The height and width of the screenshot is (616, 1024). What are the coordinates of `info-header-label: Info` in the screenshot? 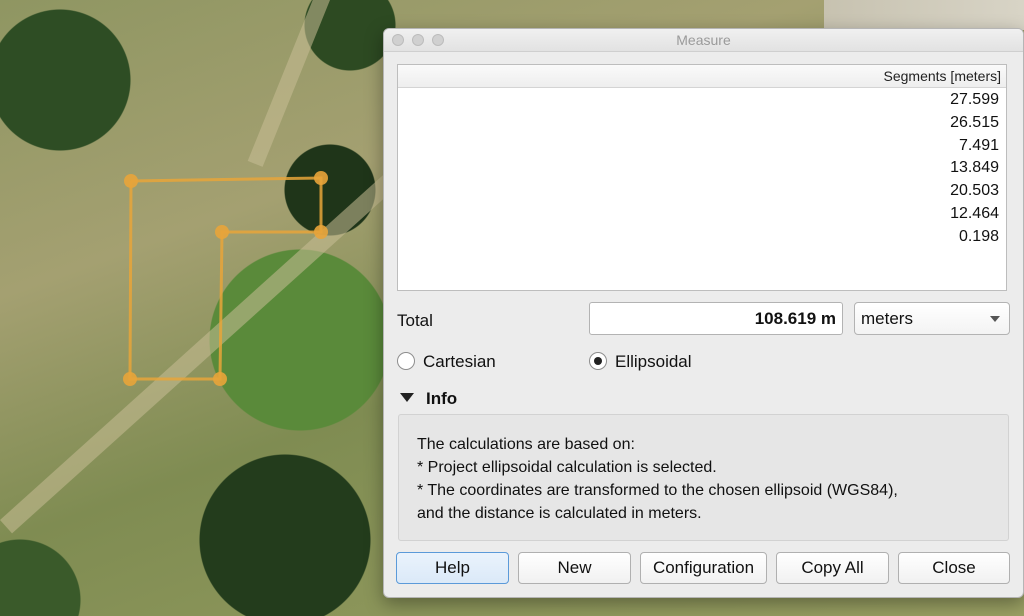 It's located at (442, 398).